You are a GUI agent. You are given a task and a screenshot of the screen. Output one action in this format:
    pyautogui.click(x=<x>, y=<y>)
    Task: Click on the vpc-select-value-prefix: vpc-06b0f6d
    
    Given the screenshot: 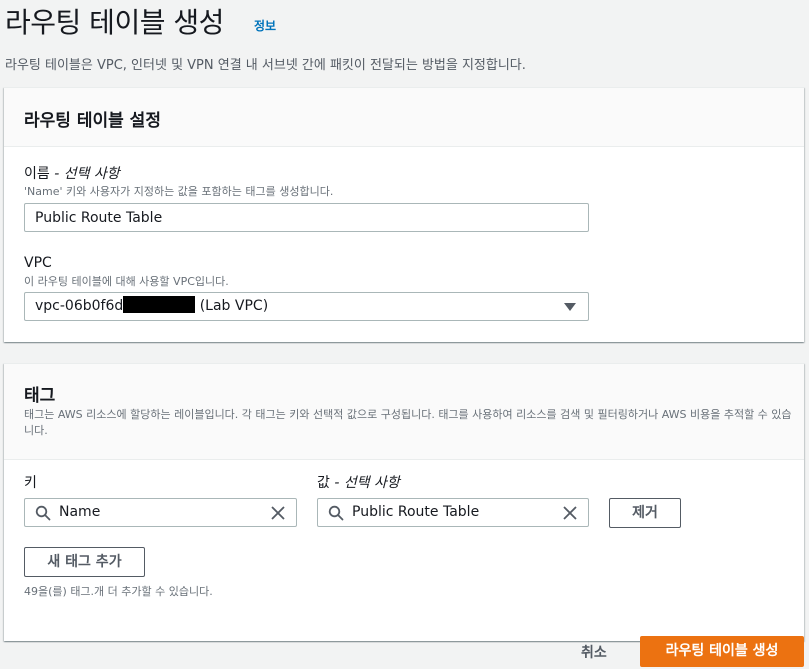 What is the action you would take?
    pyautogui.click(x=79, y=306)
    